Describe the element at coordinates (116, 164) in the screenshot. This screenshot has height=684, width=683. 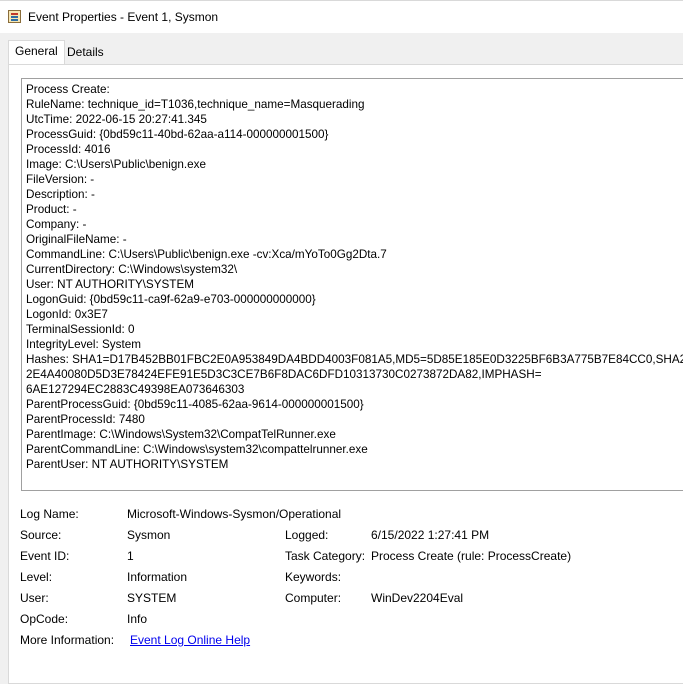
I see `description-line: Image: C:\Users\Public\benign.exe` at that location.